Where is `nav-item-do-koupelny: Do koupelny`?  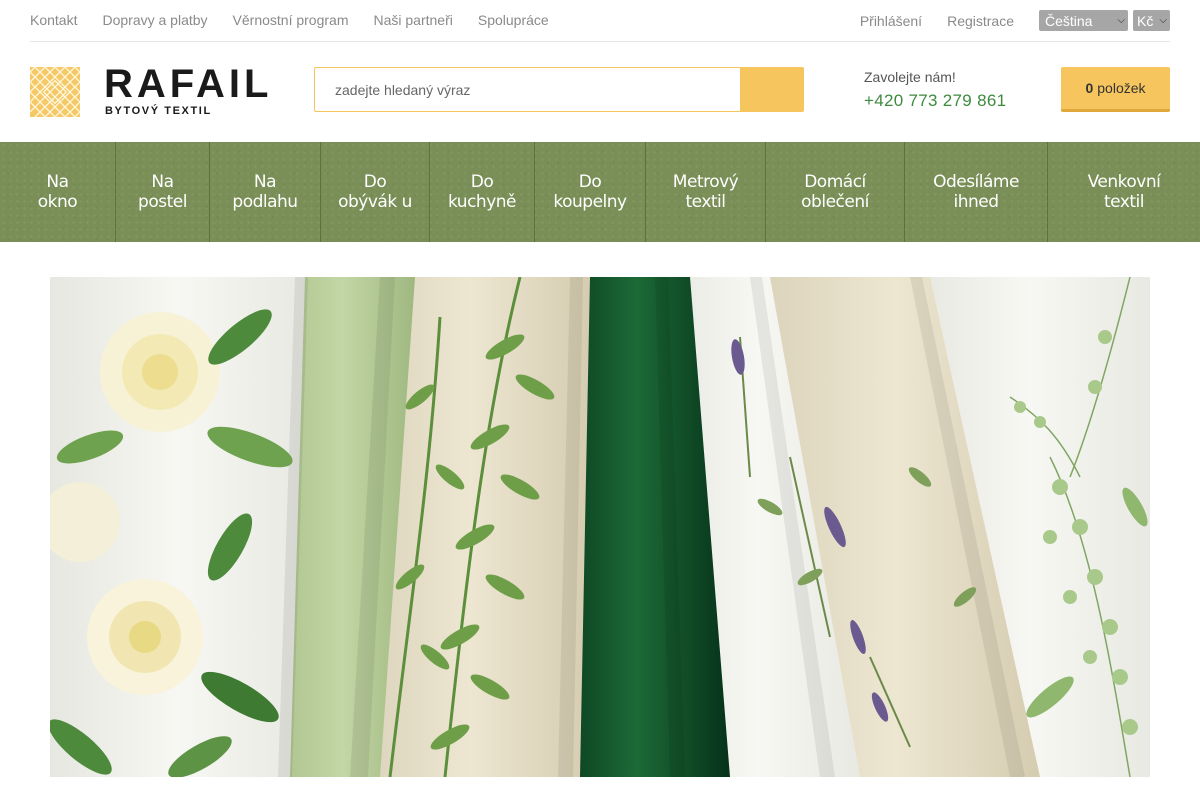
nav-item-do-koupelny: Do koupelny is located at coordinates (590, 192).